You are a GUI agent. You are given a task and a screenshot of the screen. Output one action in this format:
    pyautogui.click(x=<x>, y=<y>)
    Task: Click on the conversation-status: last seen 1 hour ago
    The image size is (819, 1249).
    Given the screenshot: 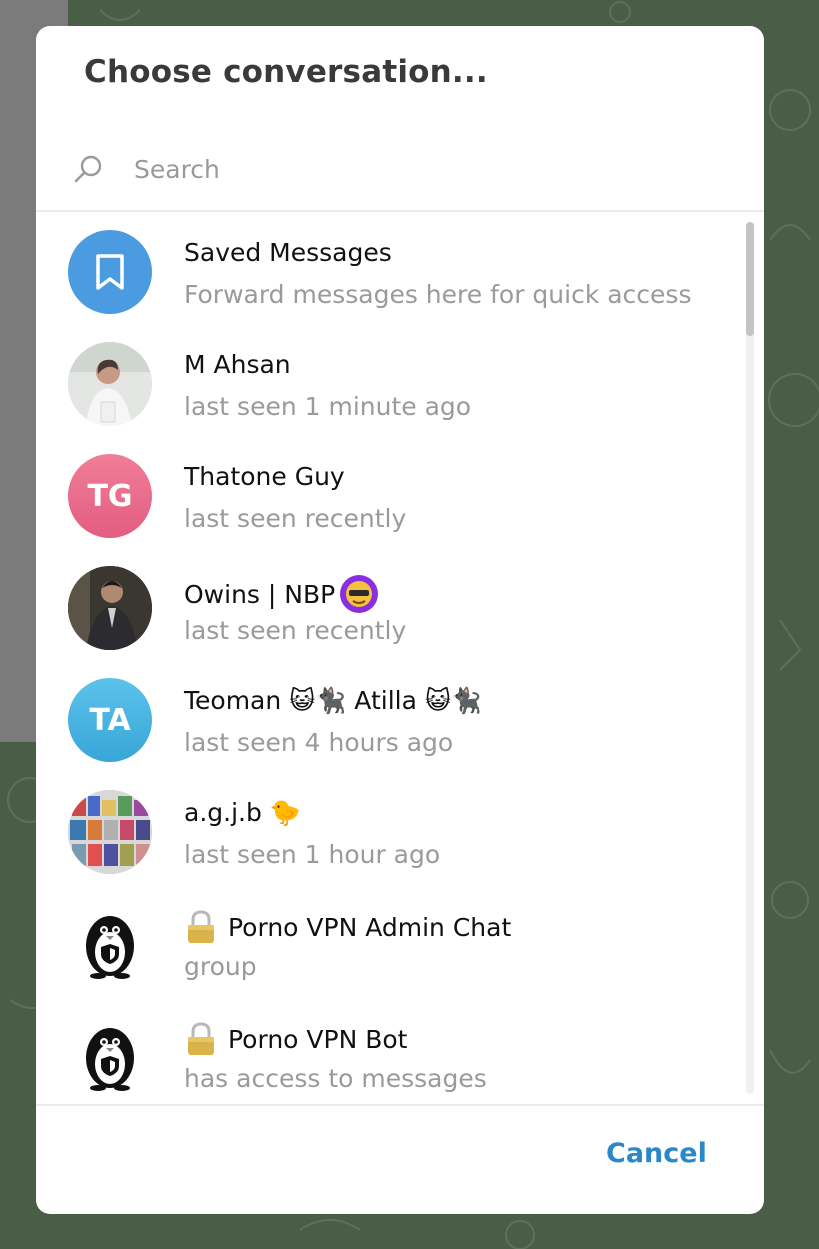 What is the action you would take?
    pyautogui.click(x=312, y=854)
    